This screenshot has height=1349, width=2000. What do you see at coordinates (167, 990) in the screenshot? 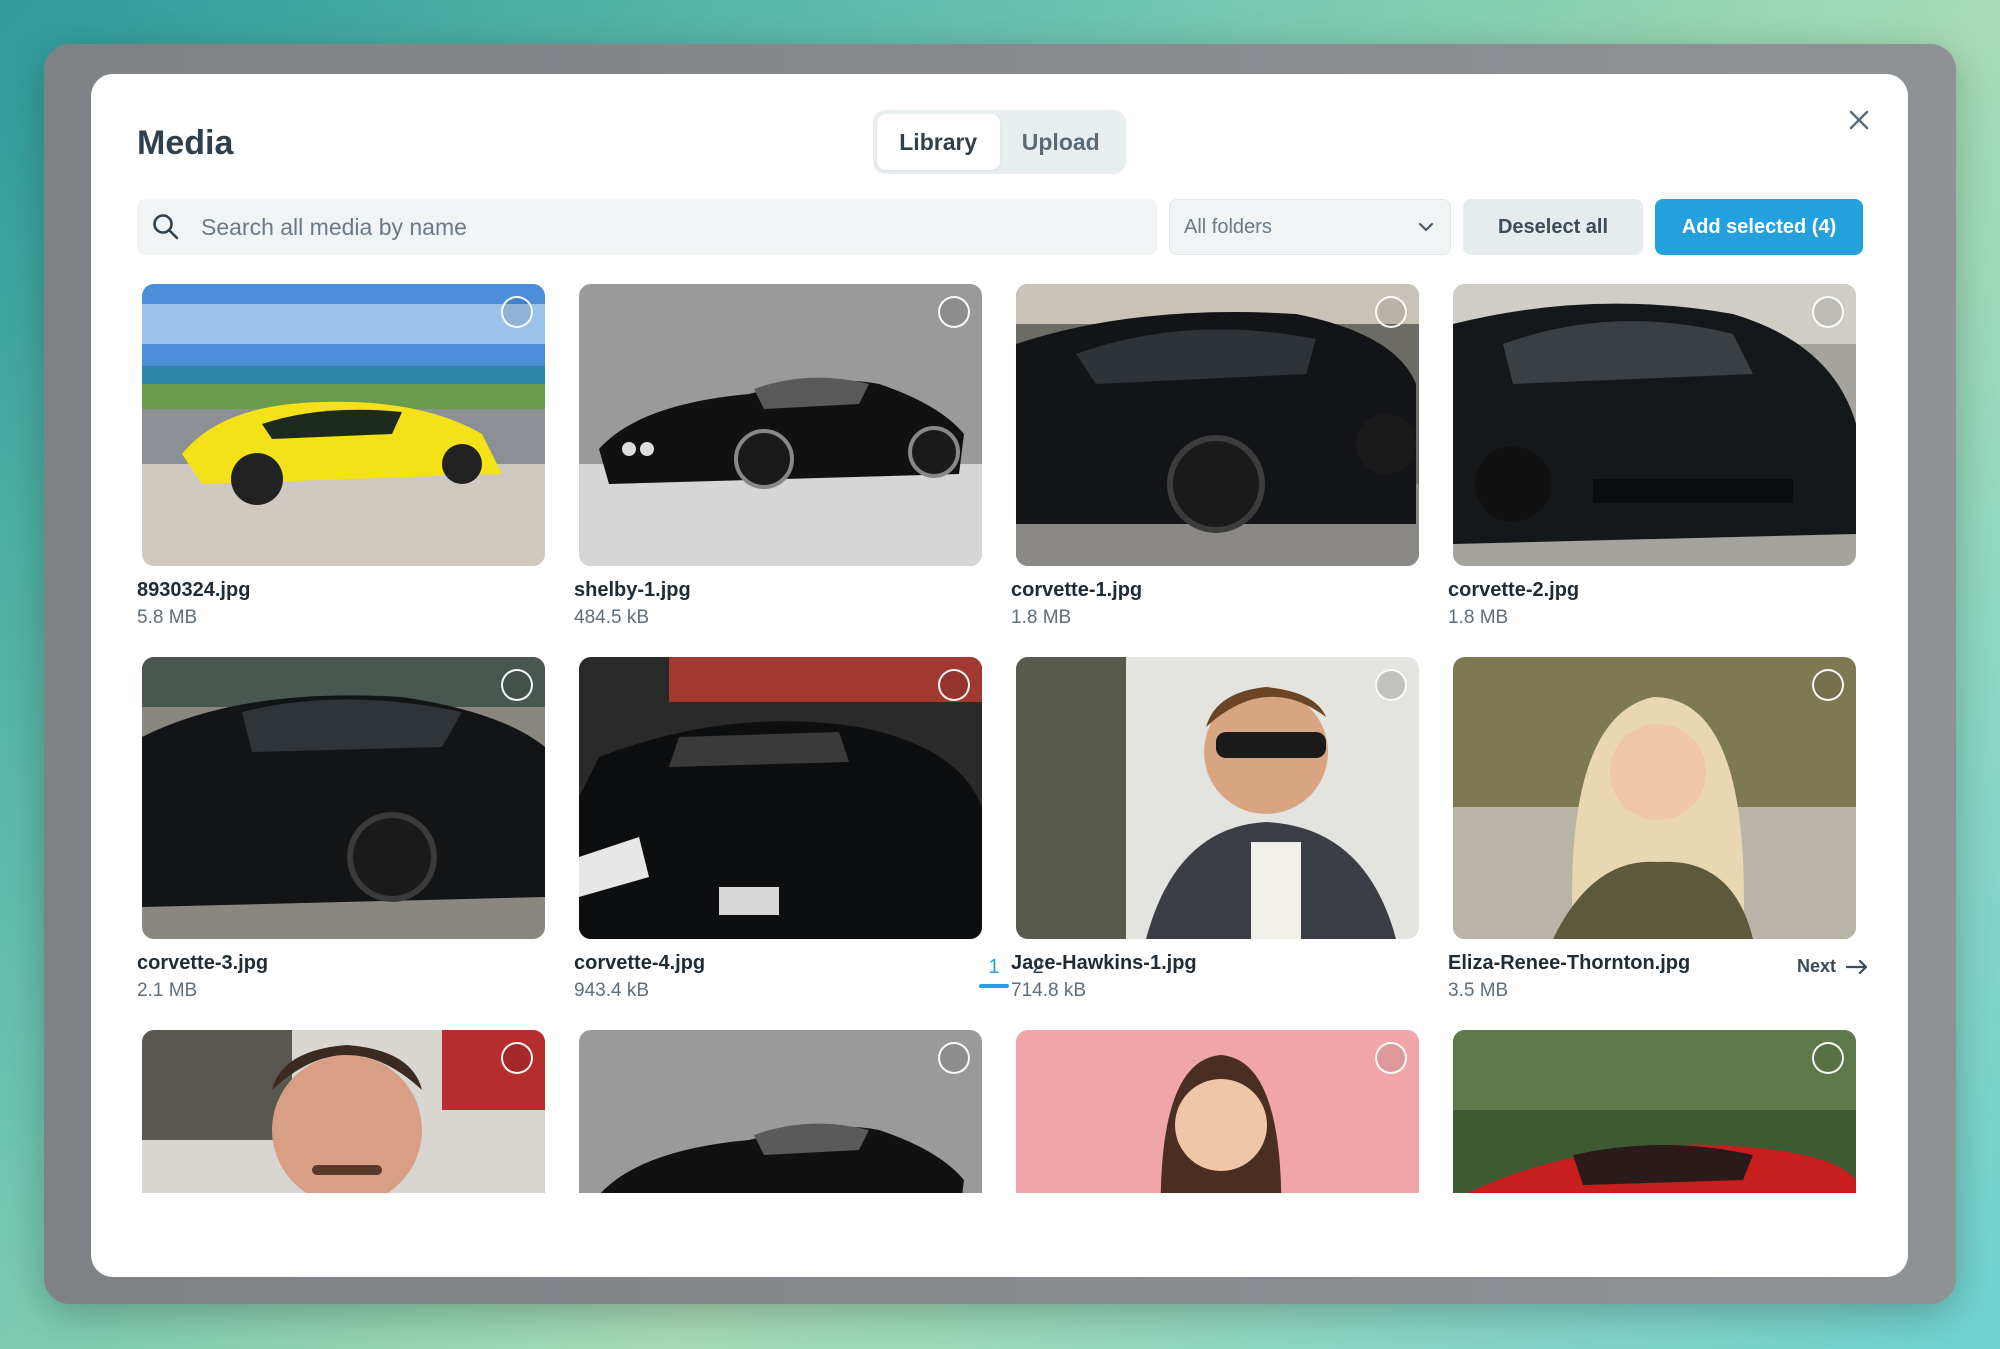
I see `media-size: 2.1 MB` at bounding box center [167, 990].